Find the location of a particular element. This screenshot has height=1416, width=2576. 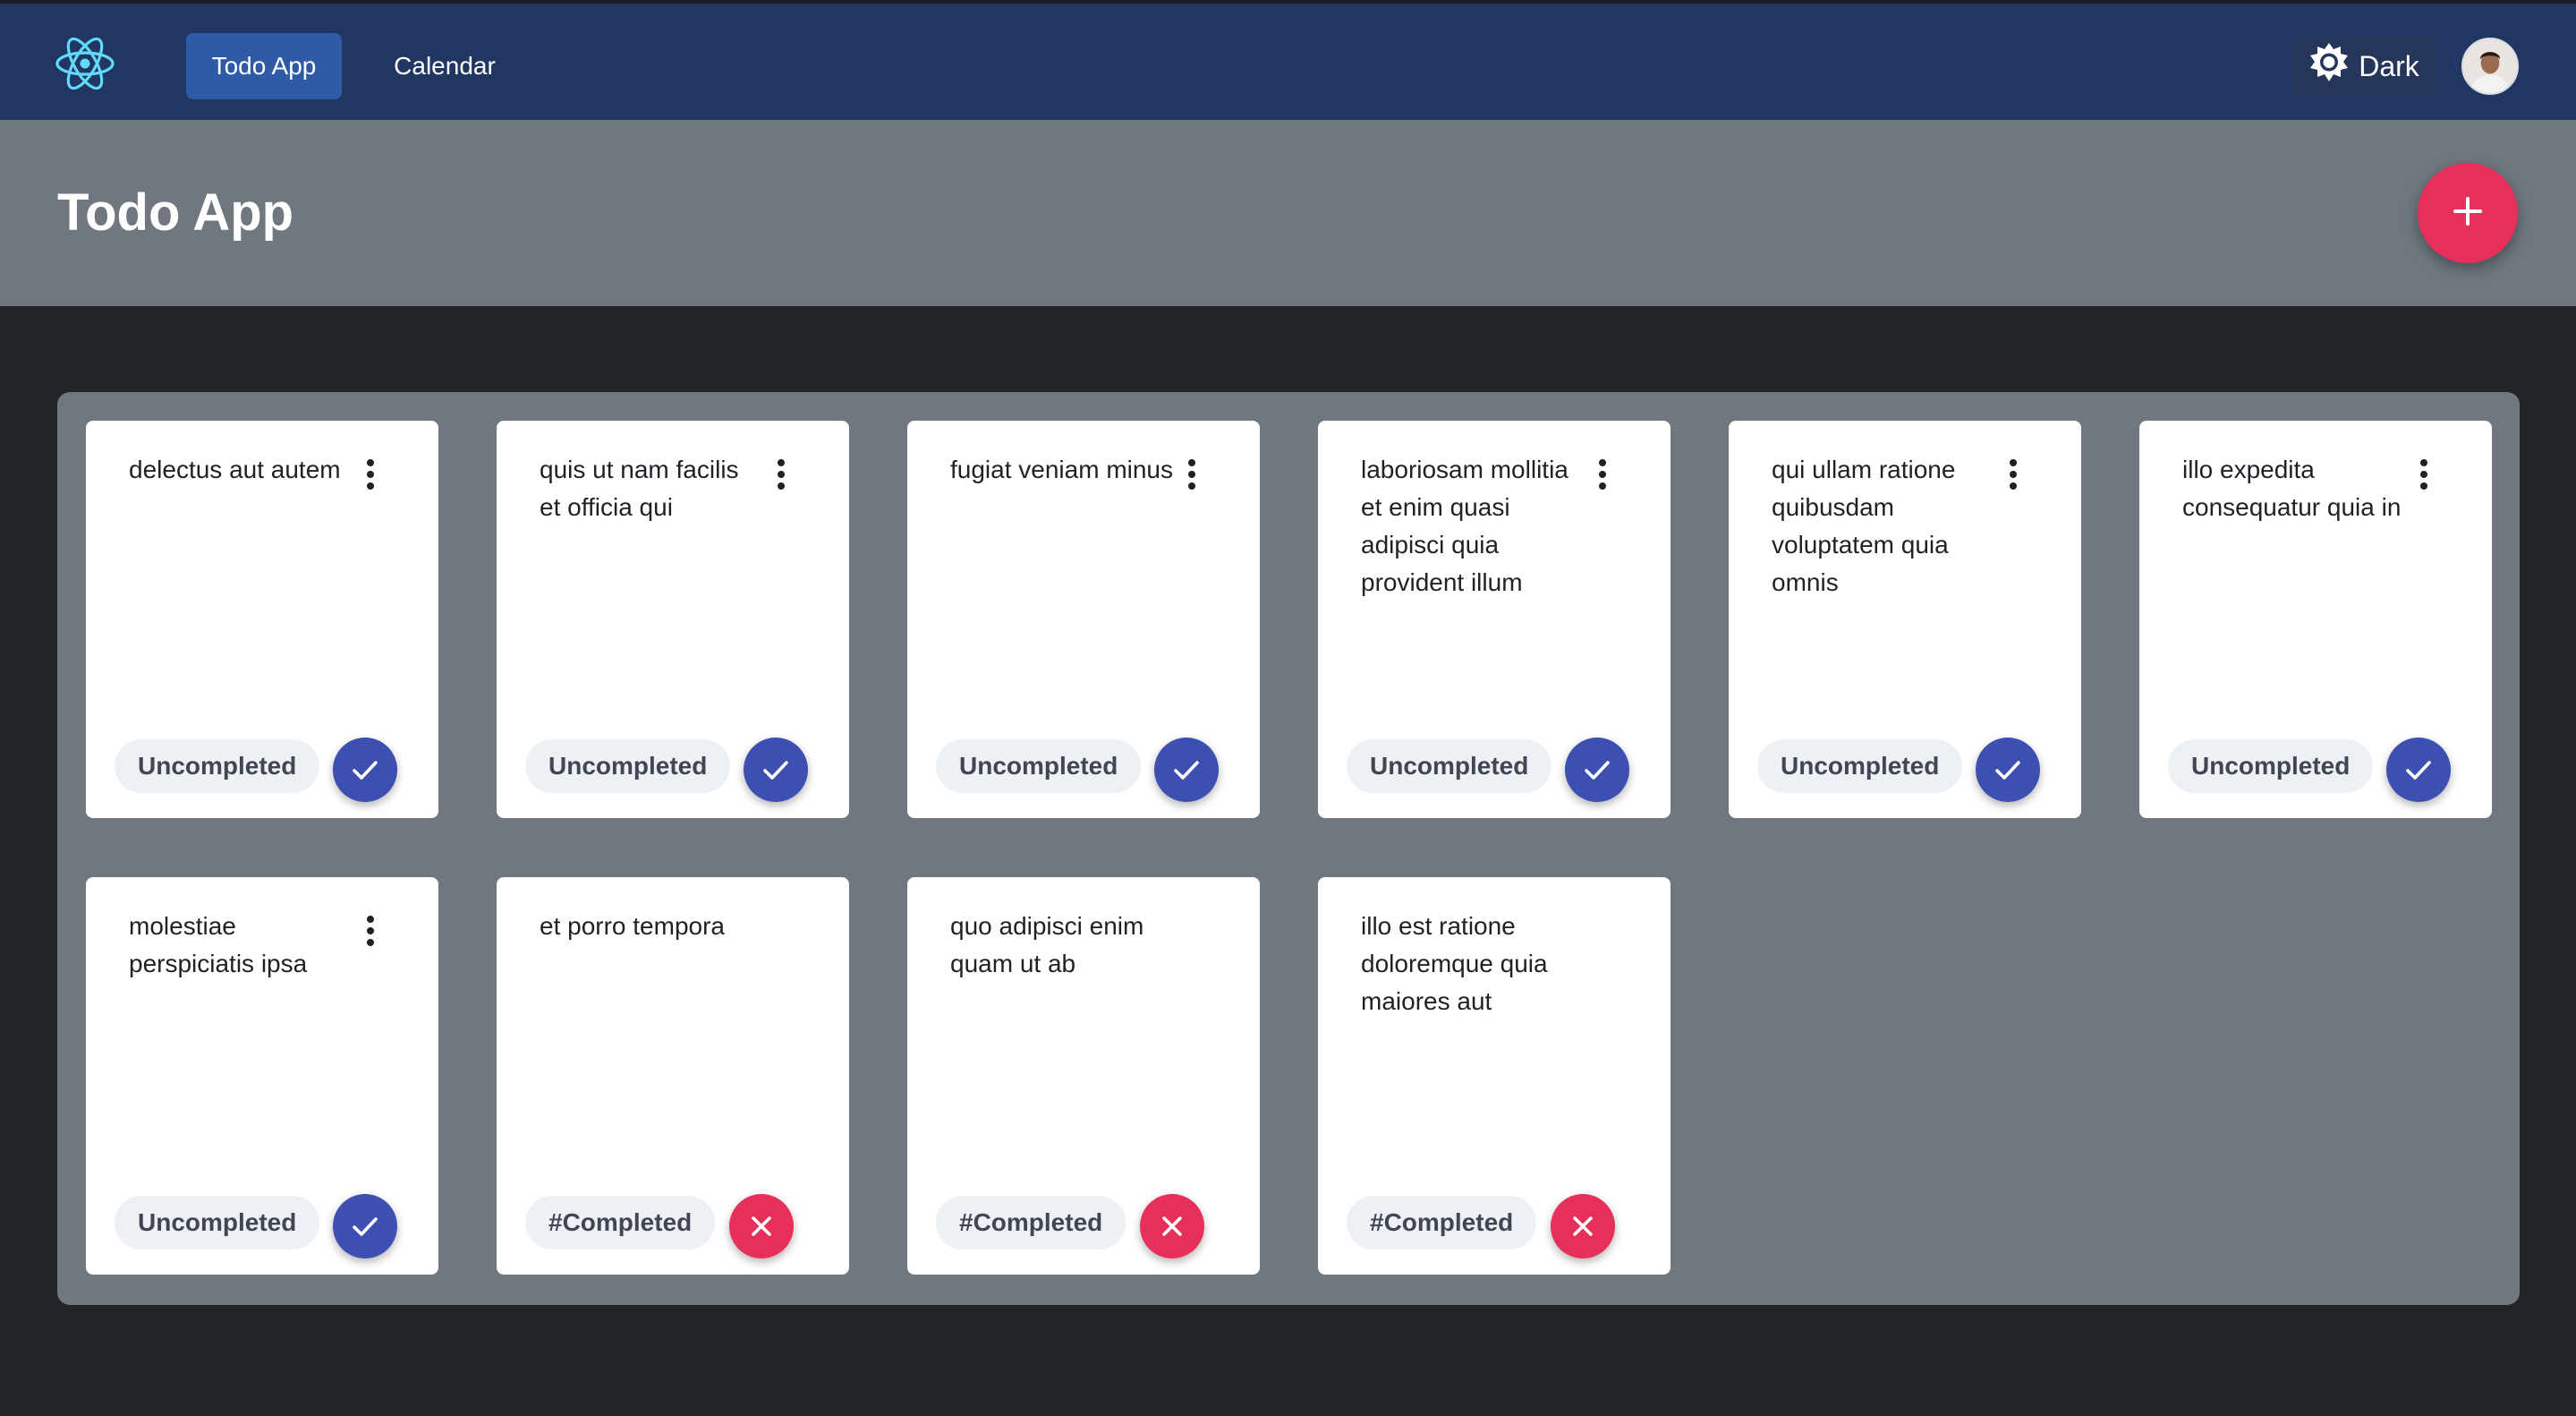

page-title: Todo App is located at coordinates (175, 213).